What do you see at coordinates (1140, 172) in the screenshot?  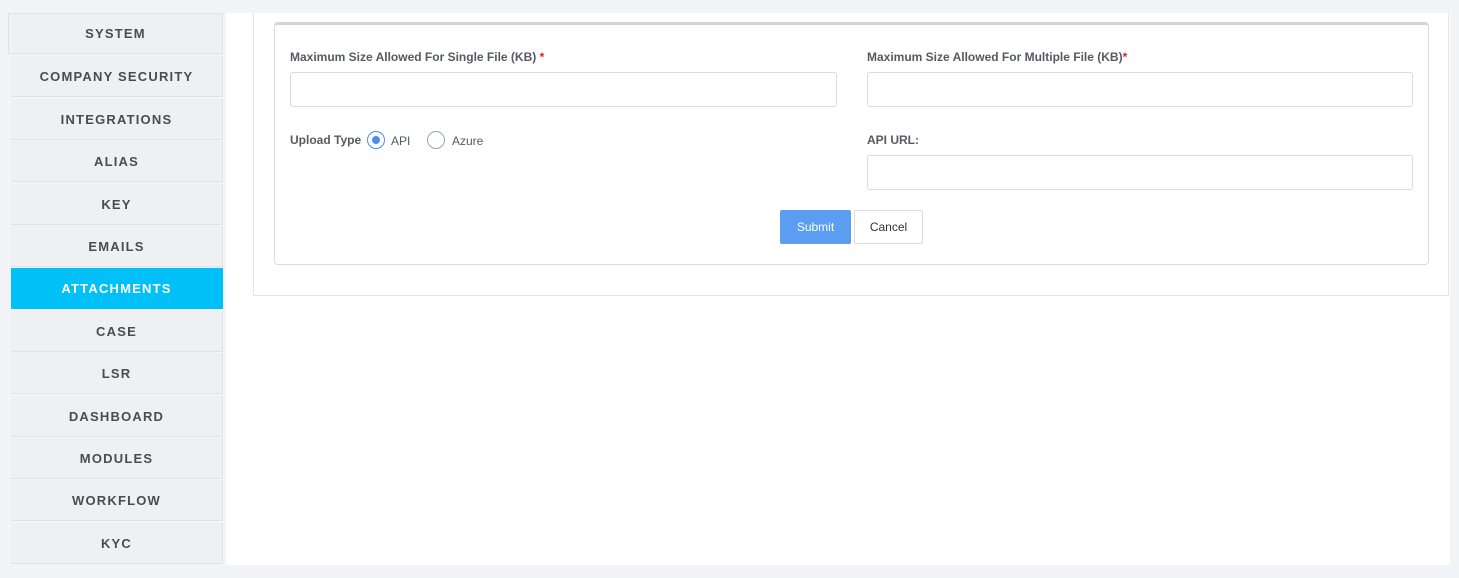 I see `api-url-input` at bounding box center [1140, 172].